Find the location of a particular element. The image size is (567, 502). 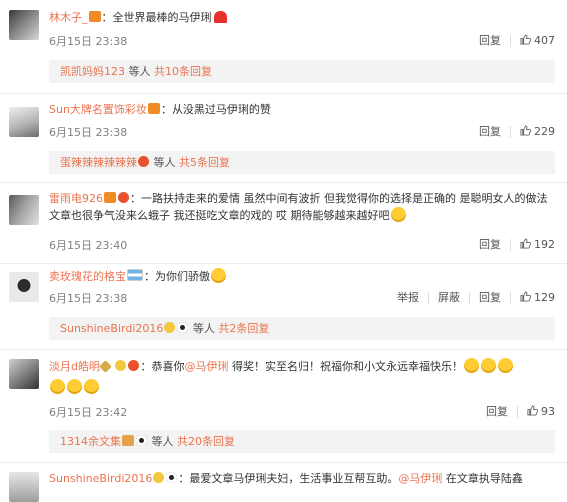

comment-actions: 回复 229 is located at coordinates (512, 131).